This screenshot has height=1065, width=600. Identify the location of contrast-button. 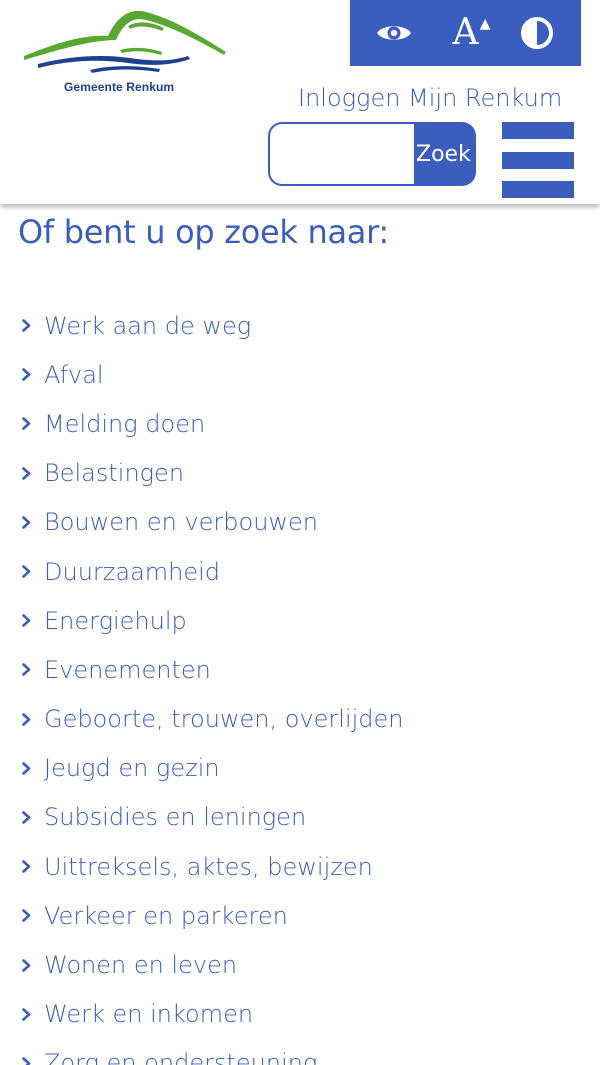
(537, 33).